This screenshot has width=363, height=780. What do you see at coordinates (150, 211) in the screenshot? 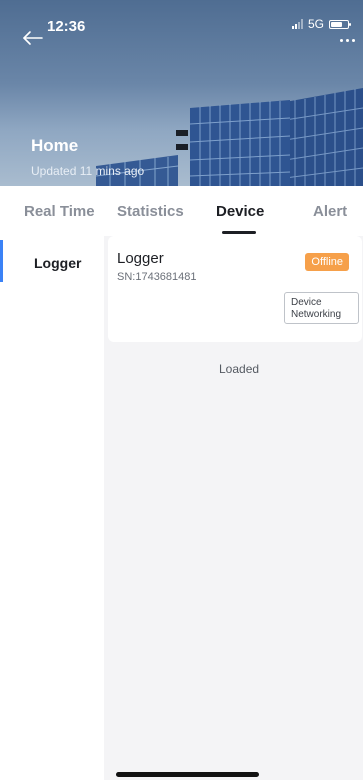
I see `tab-statistics: Statistics` at bounding box center [150, 211].